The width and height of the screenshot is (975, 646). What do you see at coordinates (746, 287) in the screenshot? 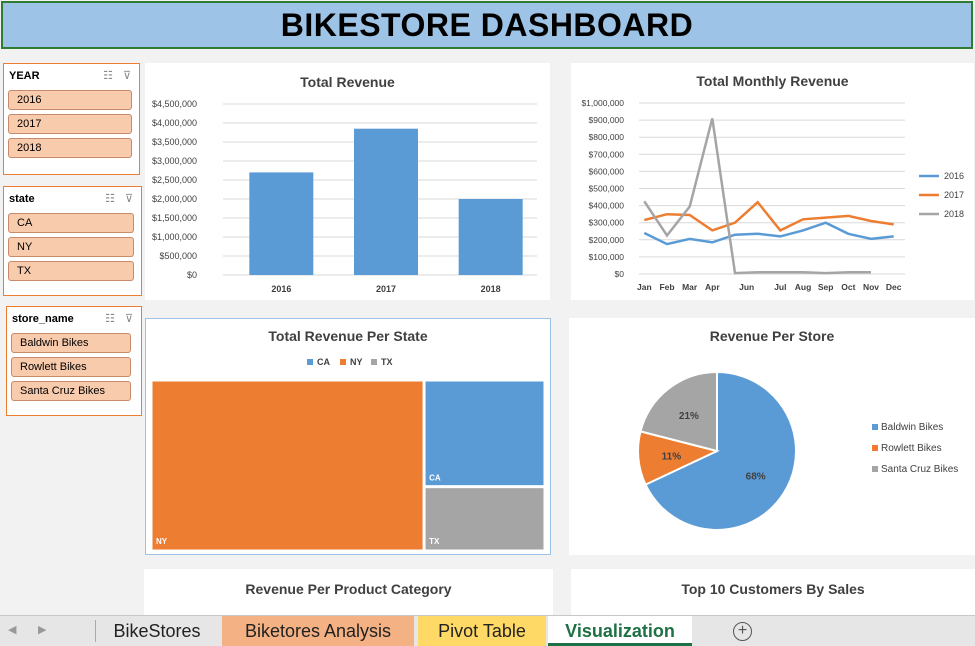
I see `x-tick-label: Jun` at bounding box center [746, 287].